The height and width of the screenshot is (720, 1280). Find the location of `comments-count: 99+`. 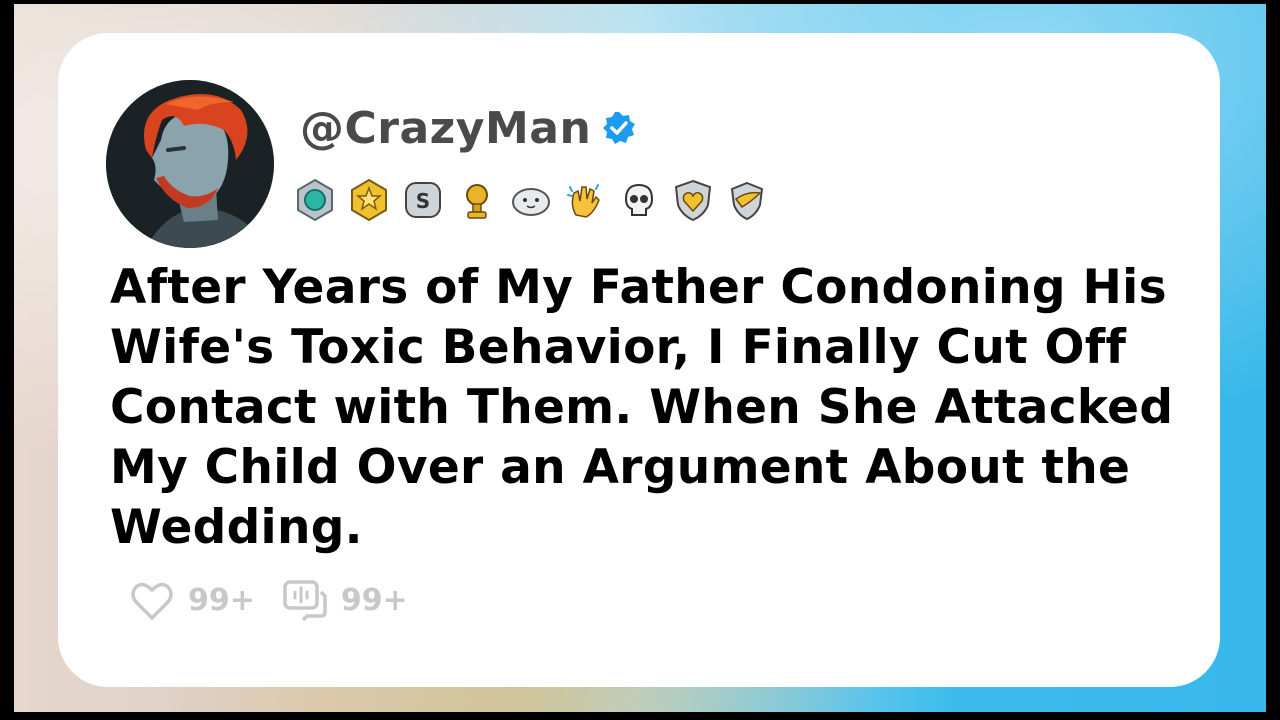

comments-count: 99+ is located at coordinates (374, 600).